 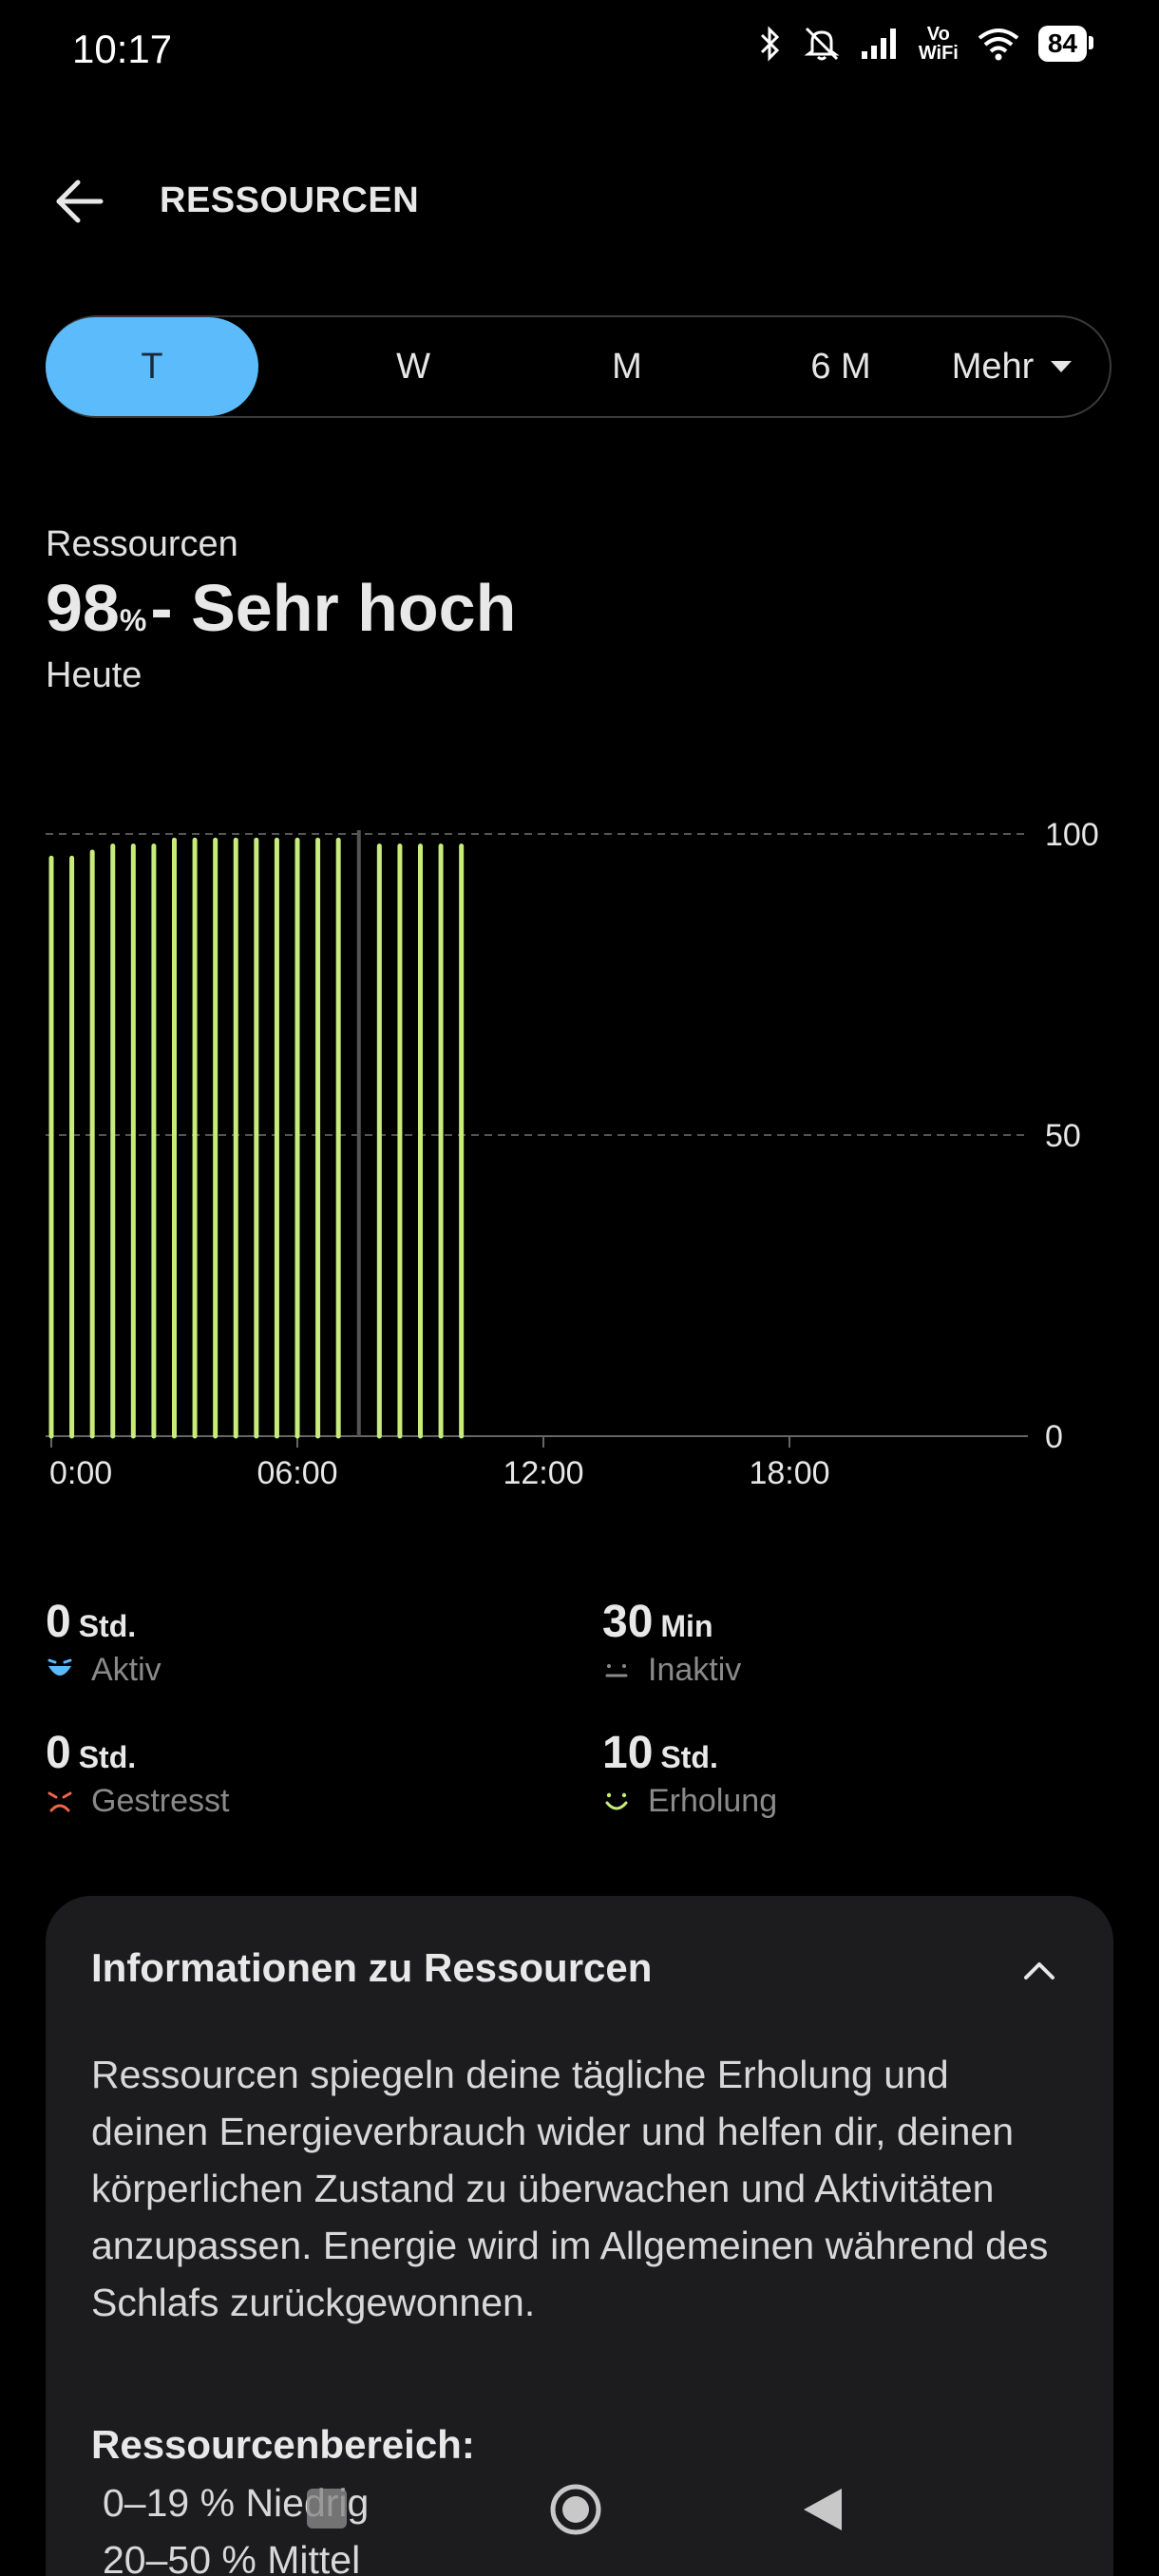 I want to click on y-tick-label: 50, so click(x=1063, y=1136).